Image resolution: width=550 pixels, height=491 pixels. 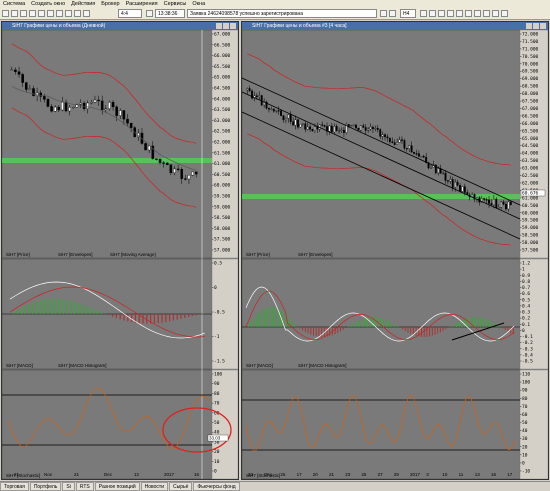 What do you see at coordinates (59, 13) in the screenshot?
I see `order-icon` at bounding box center [59, 13].